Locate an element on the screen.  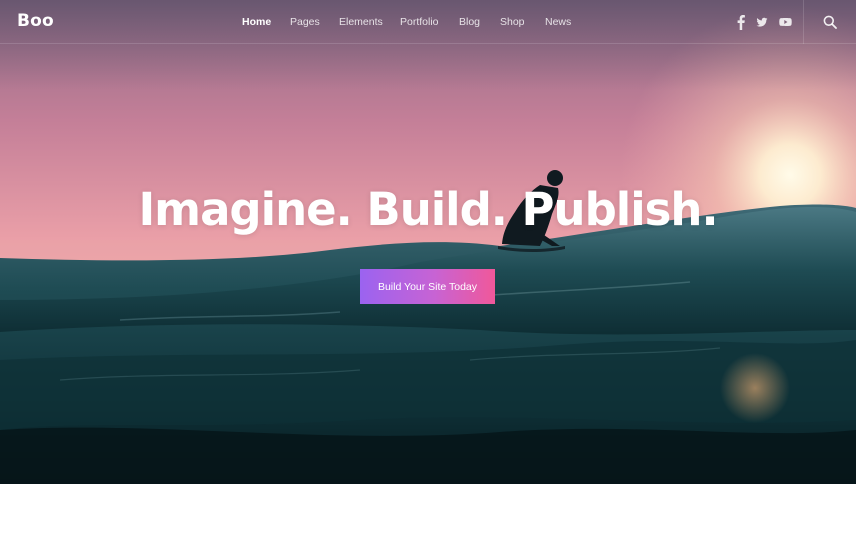
nav-item-portfolio: Portfolio is located at coordinates (419, 22).